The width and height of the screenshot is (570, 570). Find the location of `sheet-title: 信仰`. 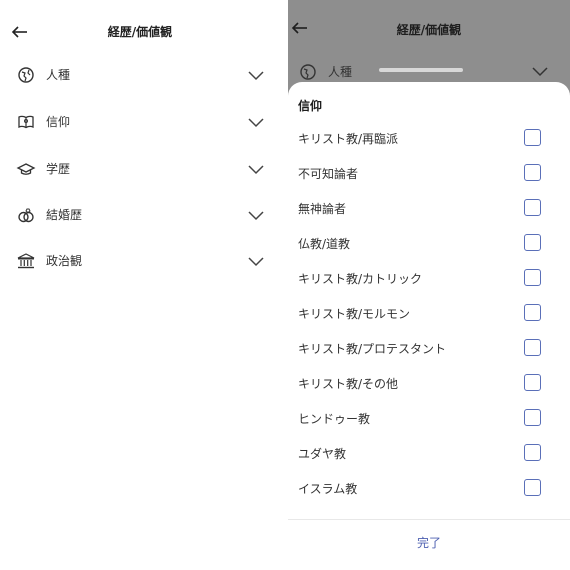

sheet-title: 信仰 is located at coordinates (310, 106).